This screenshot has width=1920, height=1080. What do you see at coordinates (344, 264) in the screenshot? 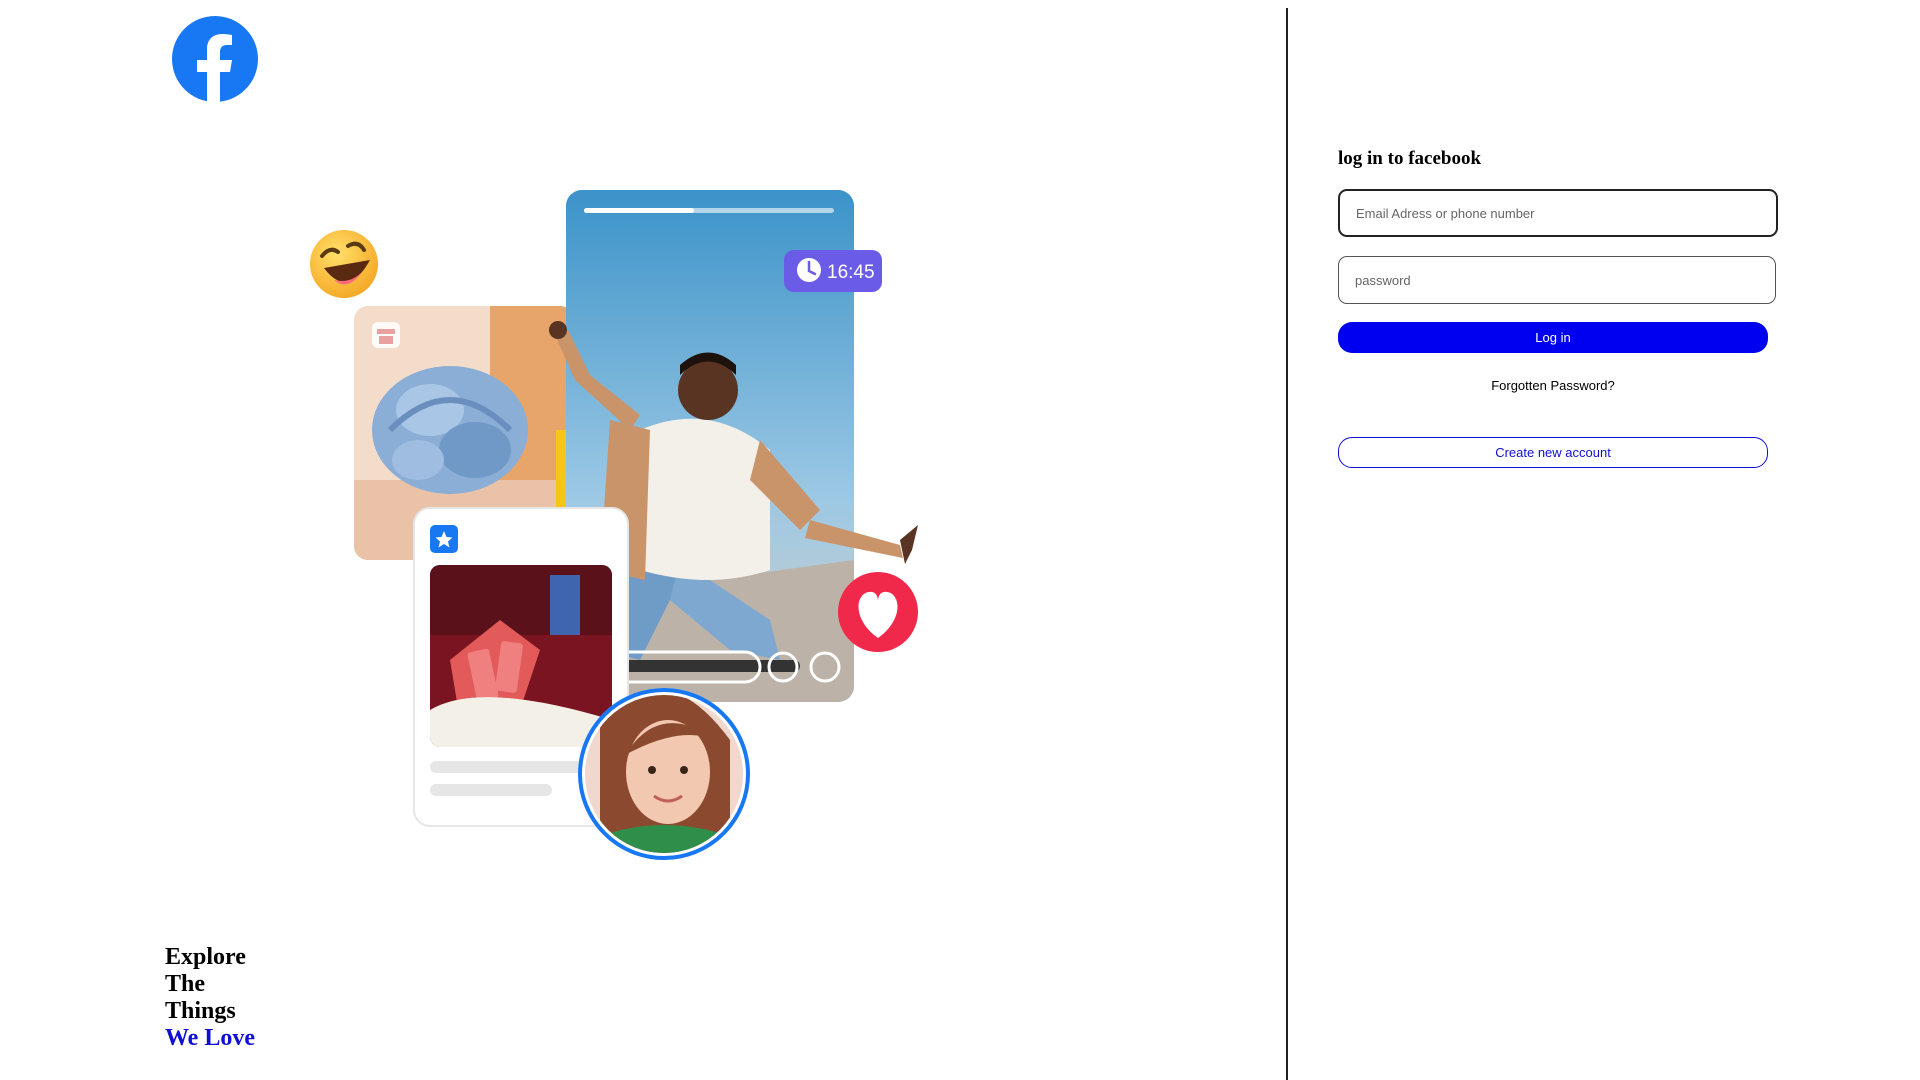
I see `laughing-emoji-icon` at bounding box center [344, 264].